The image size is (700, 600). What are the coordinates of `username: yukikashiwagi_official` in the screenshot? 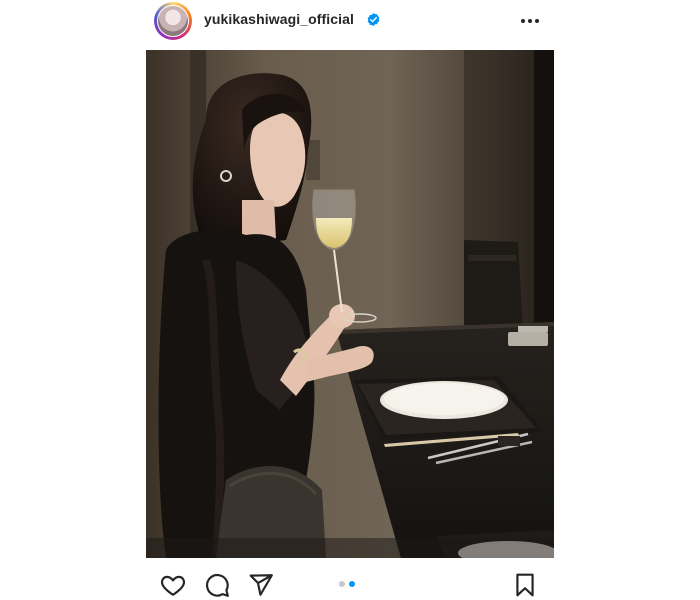 It's located at (279, 19).